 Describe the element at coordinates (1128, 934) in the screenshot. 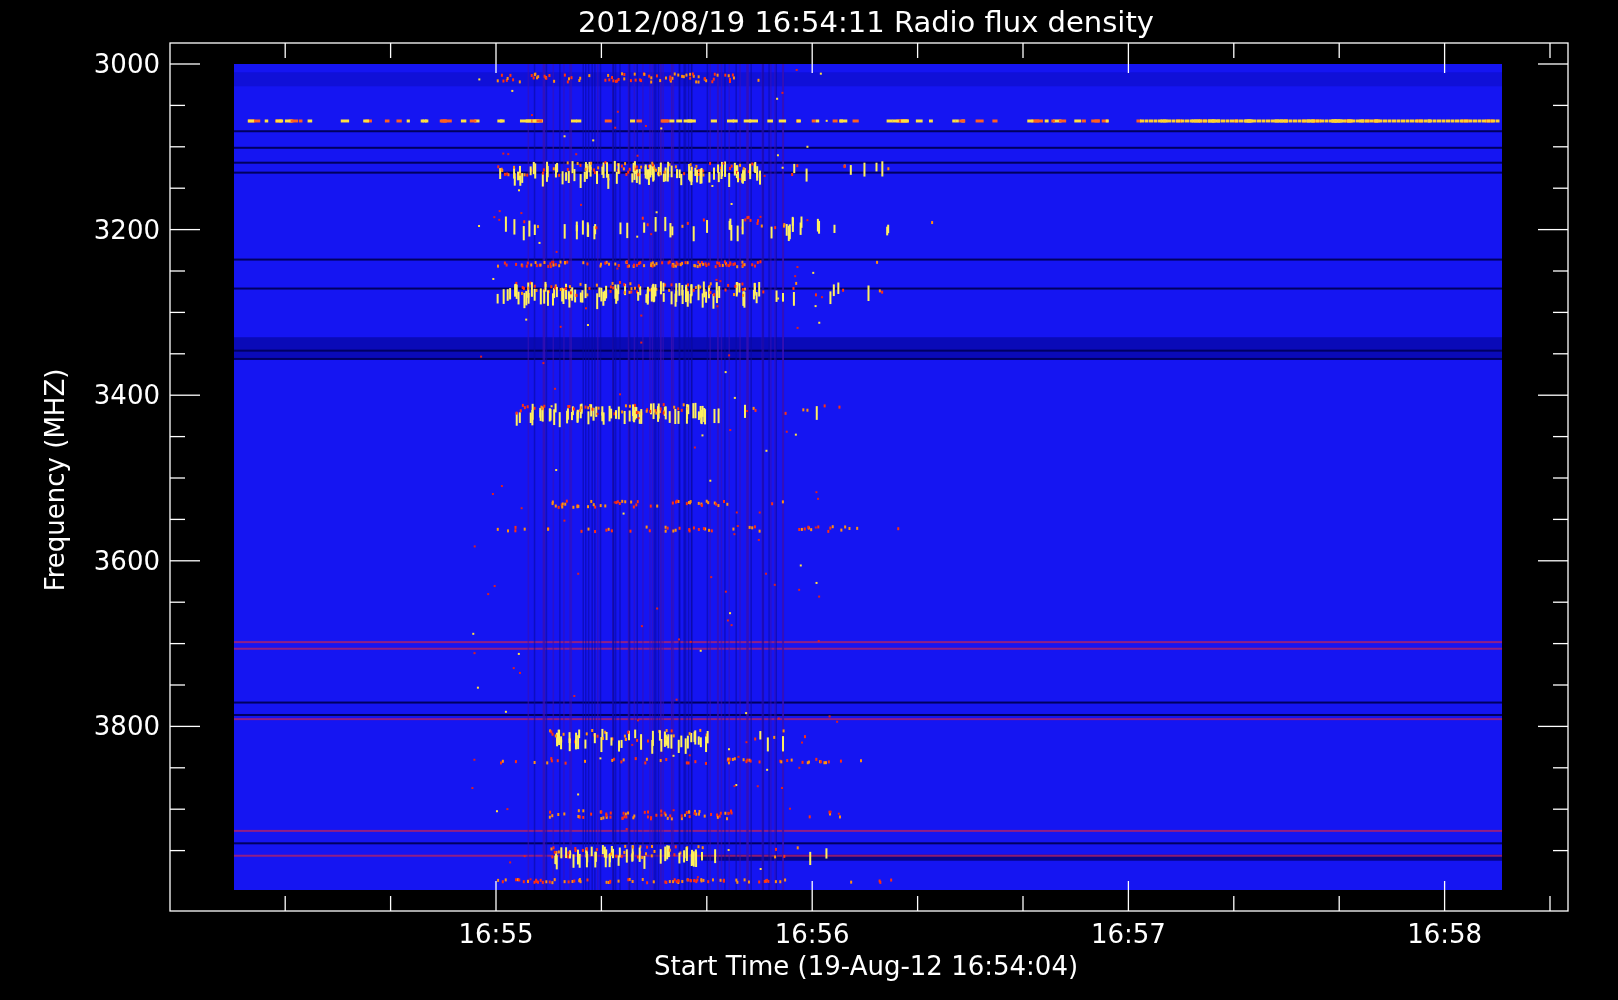

I see `axis-tick-label: 16:57` at that location.